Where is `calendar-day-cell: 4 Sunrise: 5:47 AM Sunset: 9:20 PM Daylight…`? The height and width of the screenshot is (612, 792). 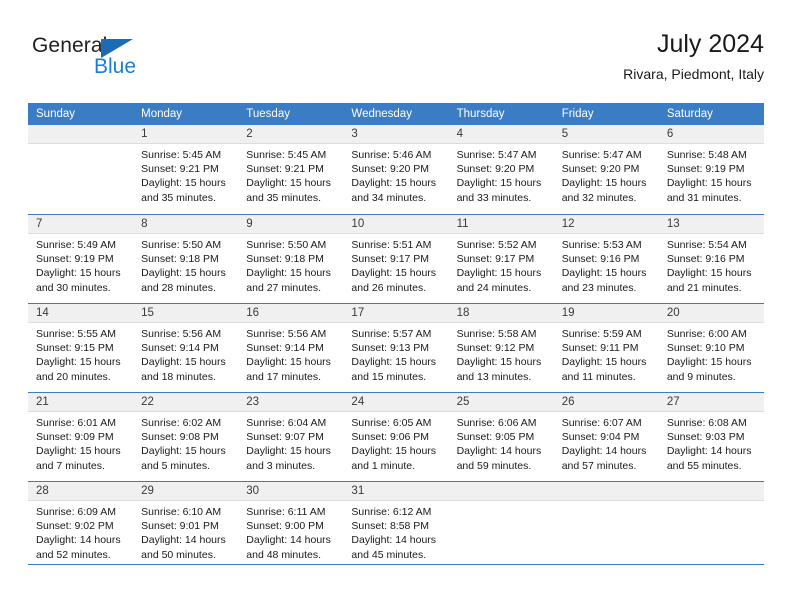 calendar-day-cell: 4 Sunrise: 5:47 AM Sunset: 9:20 PM Daylight… is located at coordinates (501, 169).